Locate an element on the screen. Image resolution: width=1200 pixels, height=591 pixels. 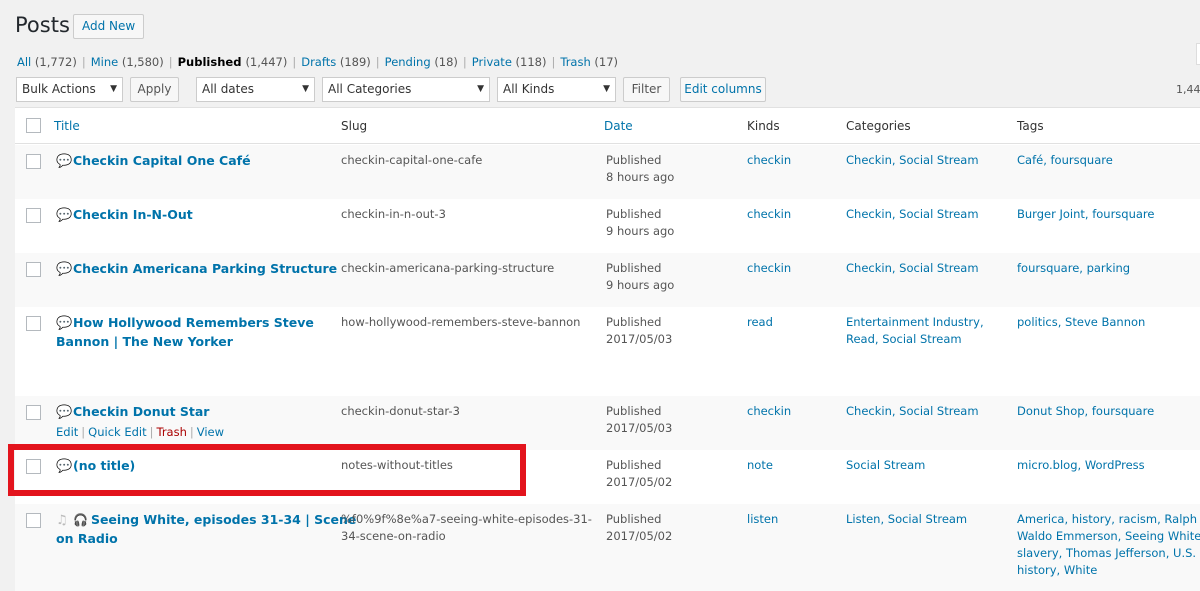
bulk-actions-select: Bulk Actions ▼ is located at coordinates (69, 89).